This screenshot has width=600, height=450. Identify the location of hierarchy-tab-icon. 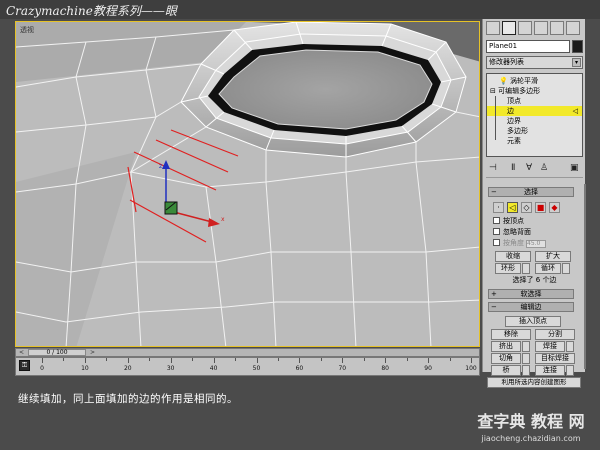
(525, 28).